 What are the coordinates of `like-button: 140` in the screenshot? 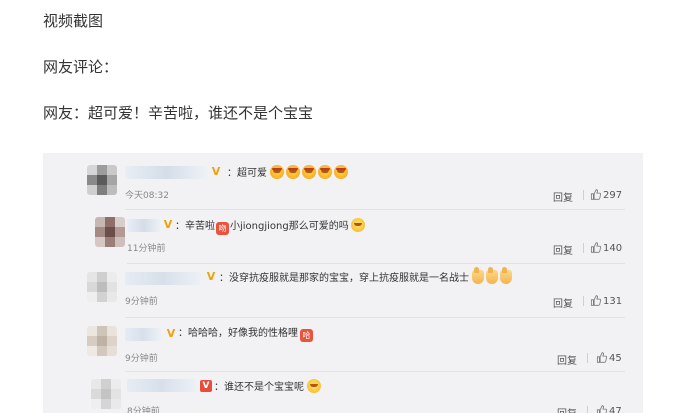 It's located at (606, 248).